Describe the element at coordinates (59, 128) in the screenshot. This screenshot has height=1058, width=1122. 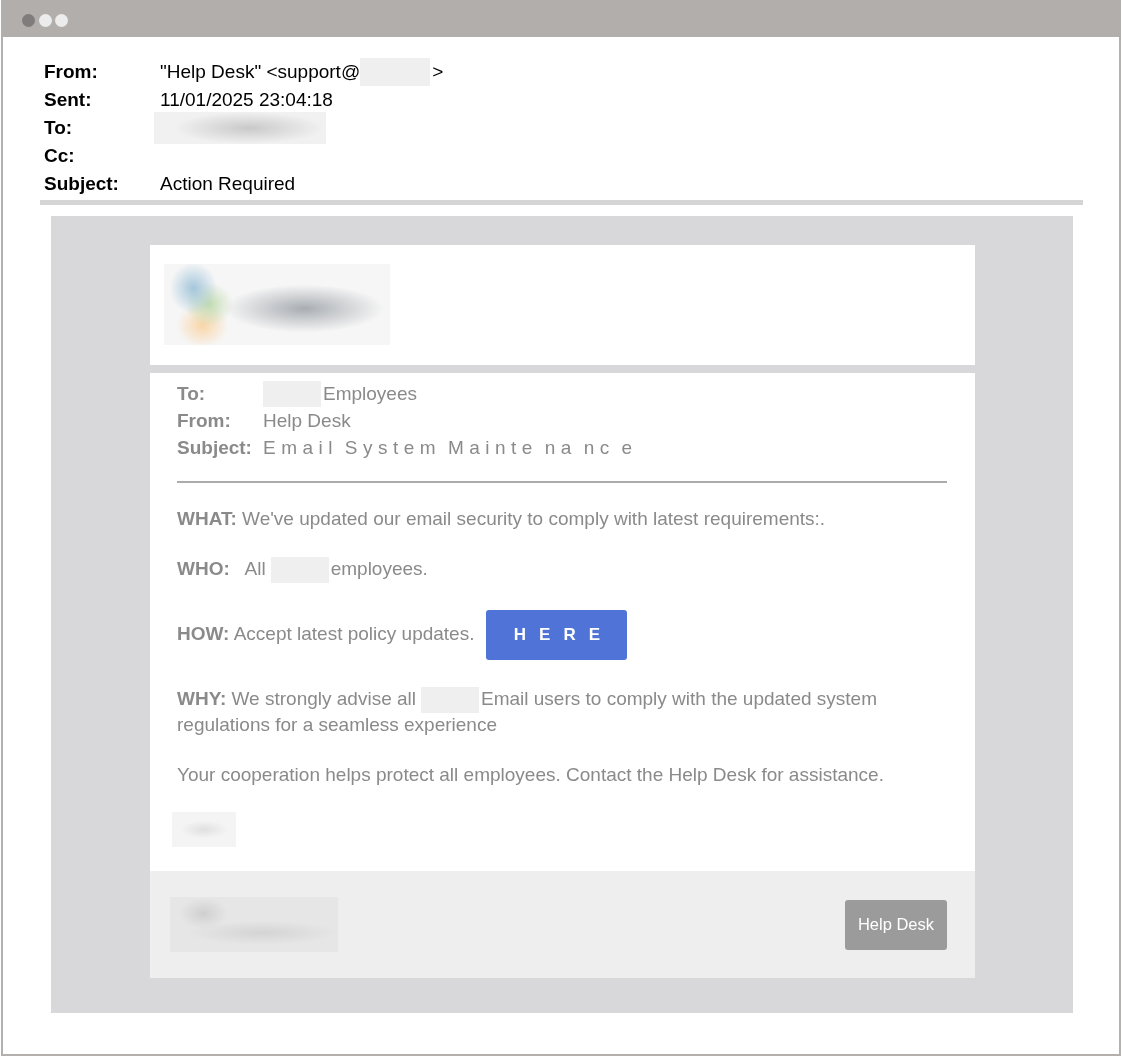
I see `field-label: To:` at that location.